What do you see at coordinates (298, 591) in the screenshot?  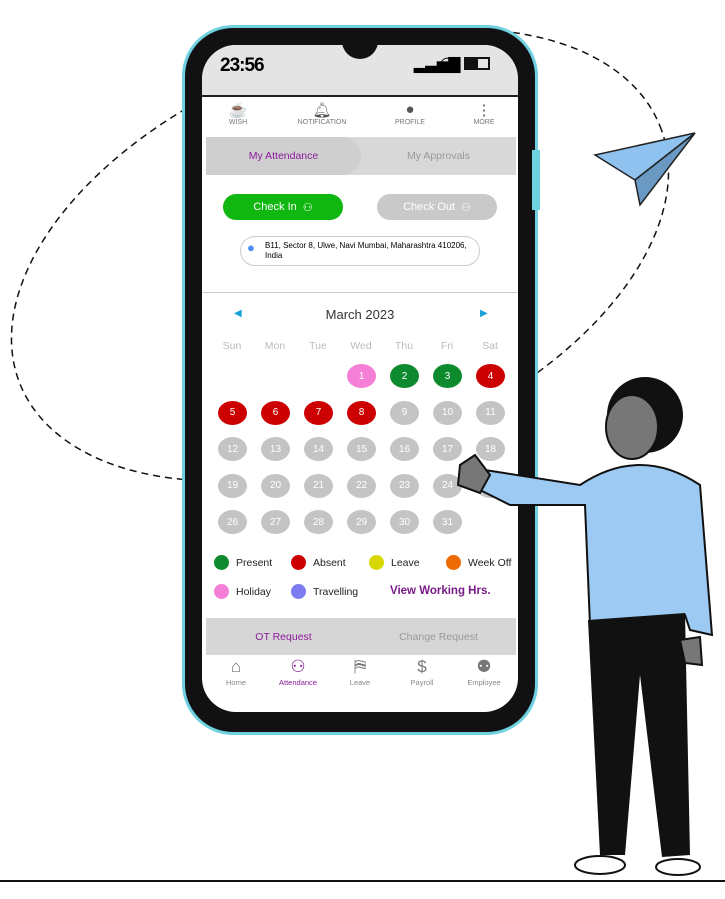 I see `legend-dot-travelling` at bounding box center [298, 591].